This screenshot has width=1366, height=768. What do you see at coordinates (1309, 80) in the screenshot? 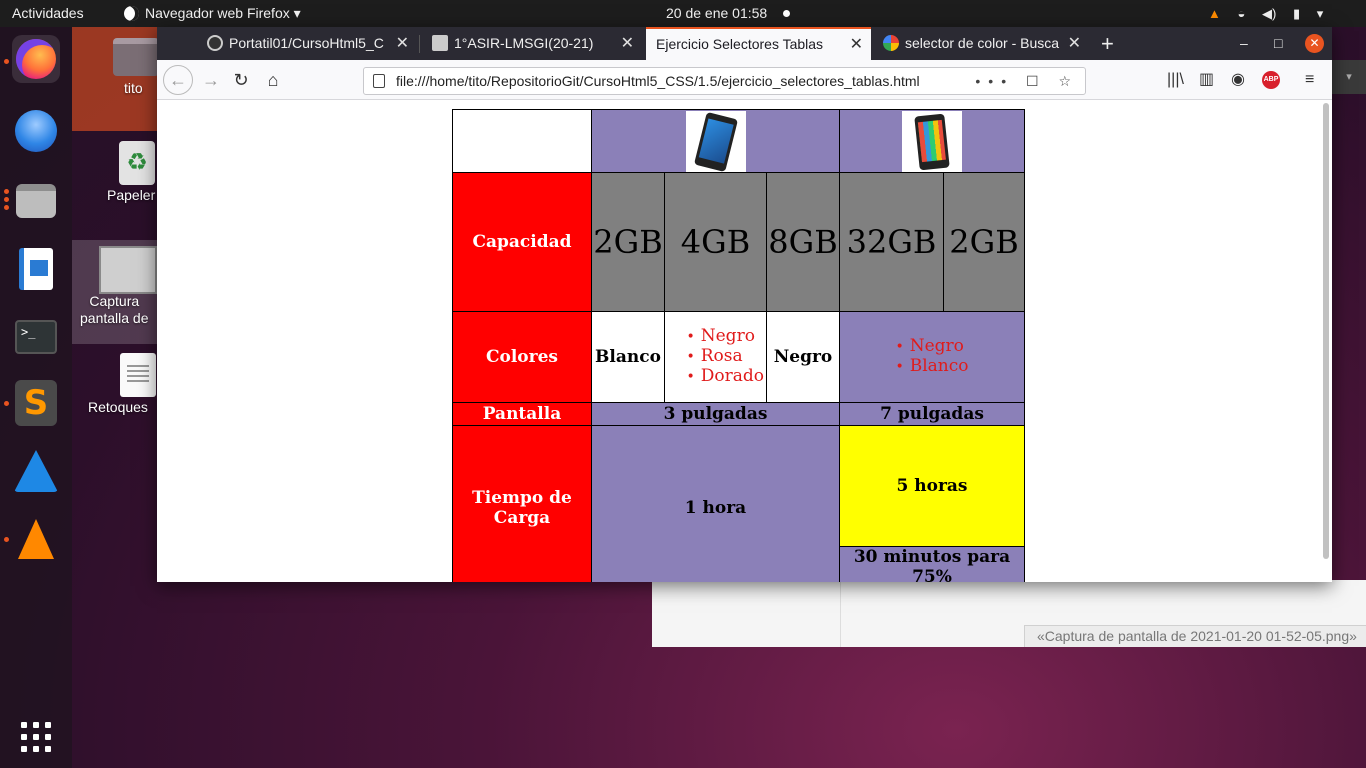
I see `menu-icon: ≡` at bounding box center [1309, 80].